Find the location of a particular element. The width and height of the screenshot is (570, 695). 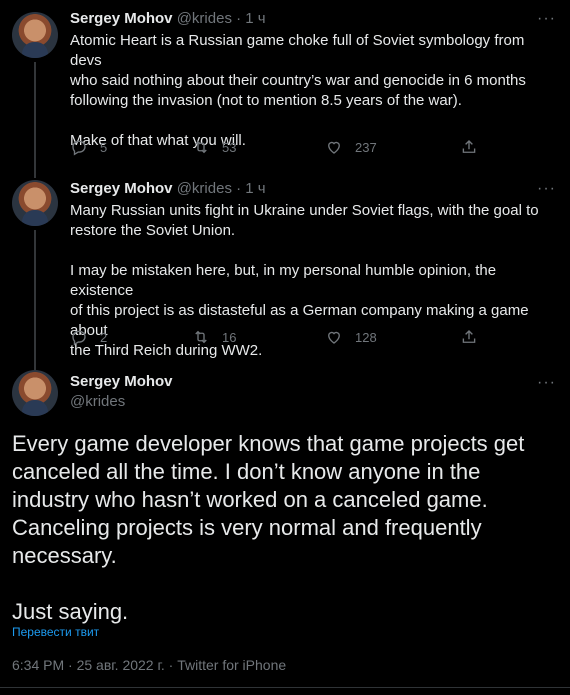

main-author-handle: @krides is located at coordinates (97, 401).